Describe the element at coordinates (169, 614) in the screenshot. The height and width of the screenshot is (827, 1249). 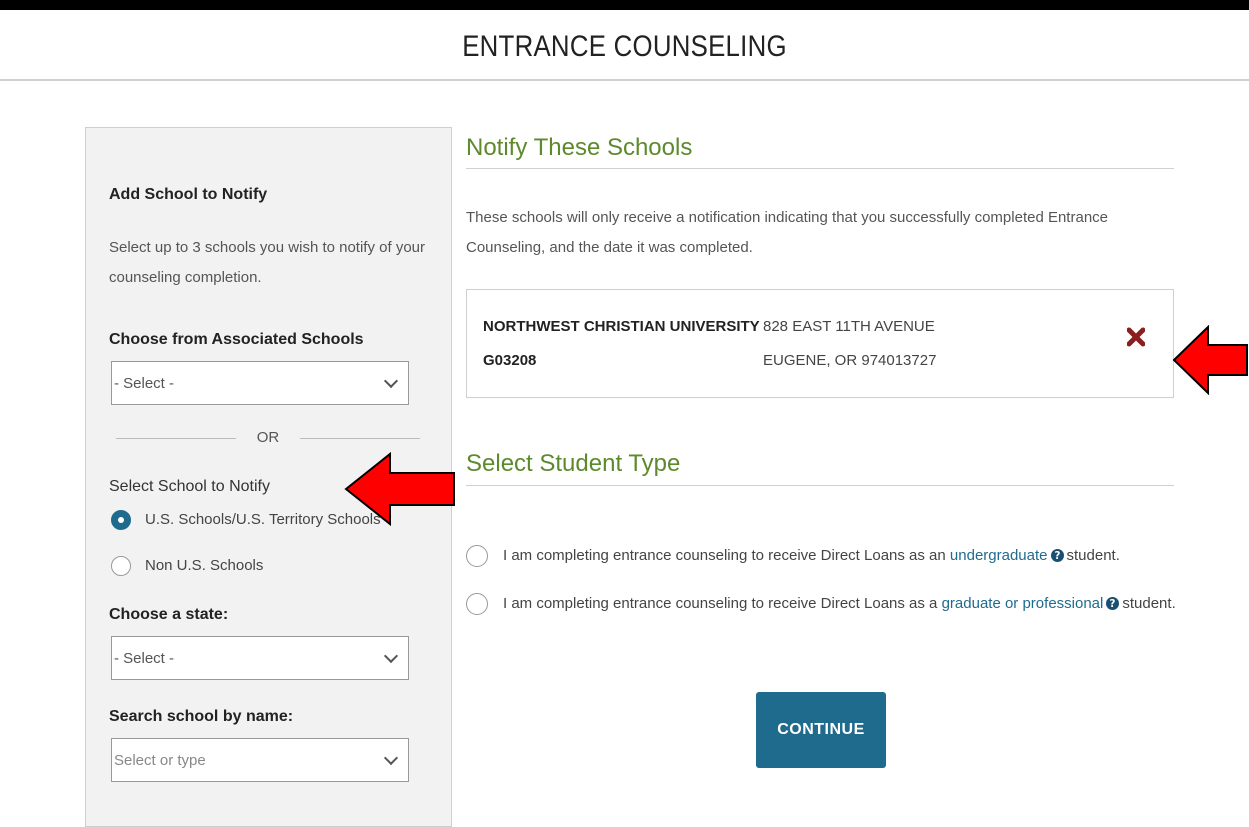
I see `state-label: Choose a state:` at that location.